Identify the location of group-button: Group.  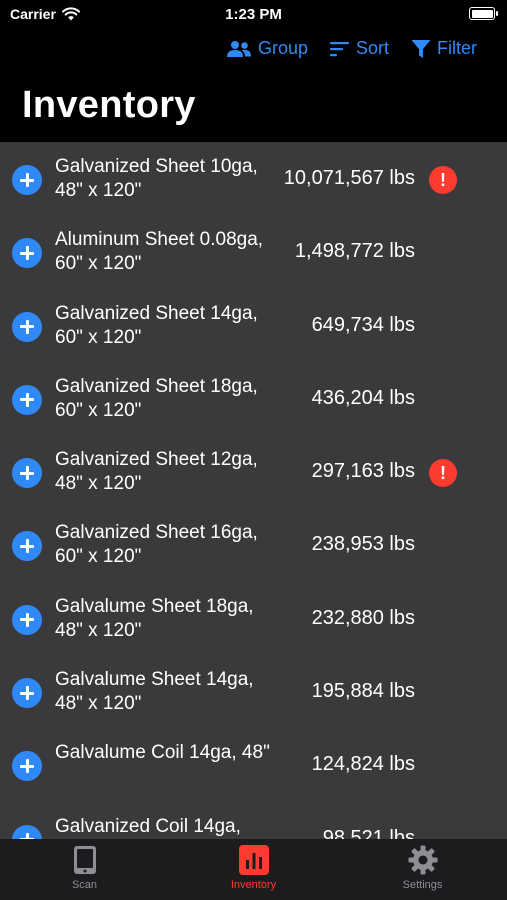
(267, 48).